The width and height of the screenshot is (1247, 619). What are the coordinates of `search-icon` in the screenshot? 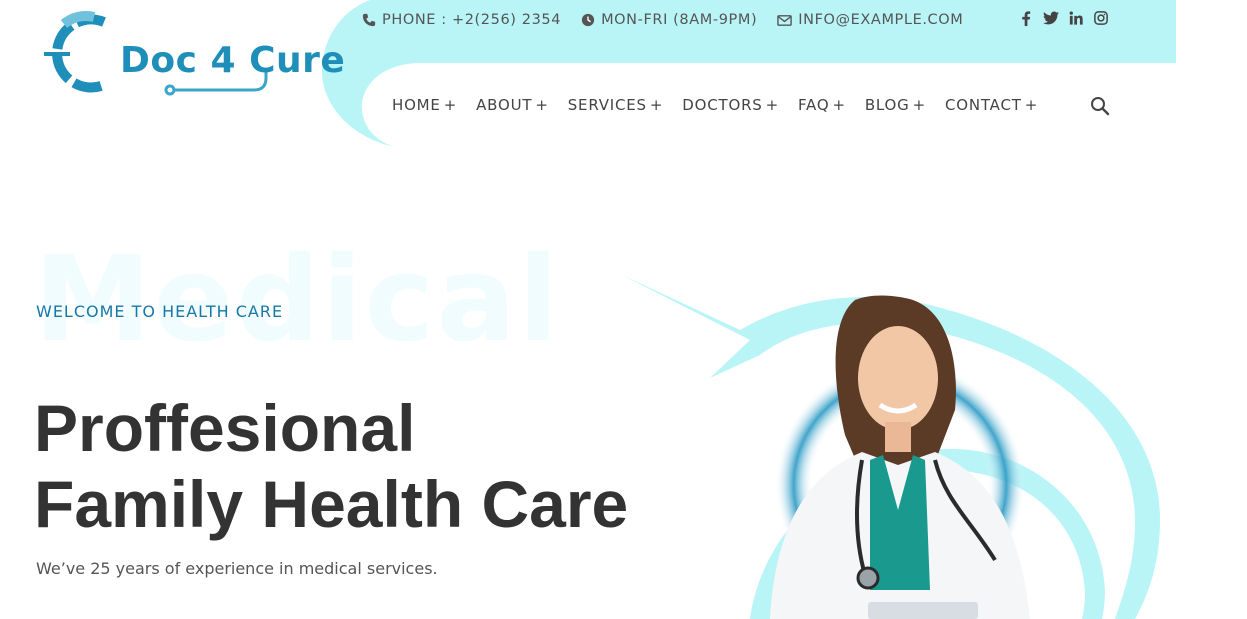 It's located at (1100, 106).